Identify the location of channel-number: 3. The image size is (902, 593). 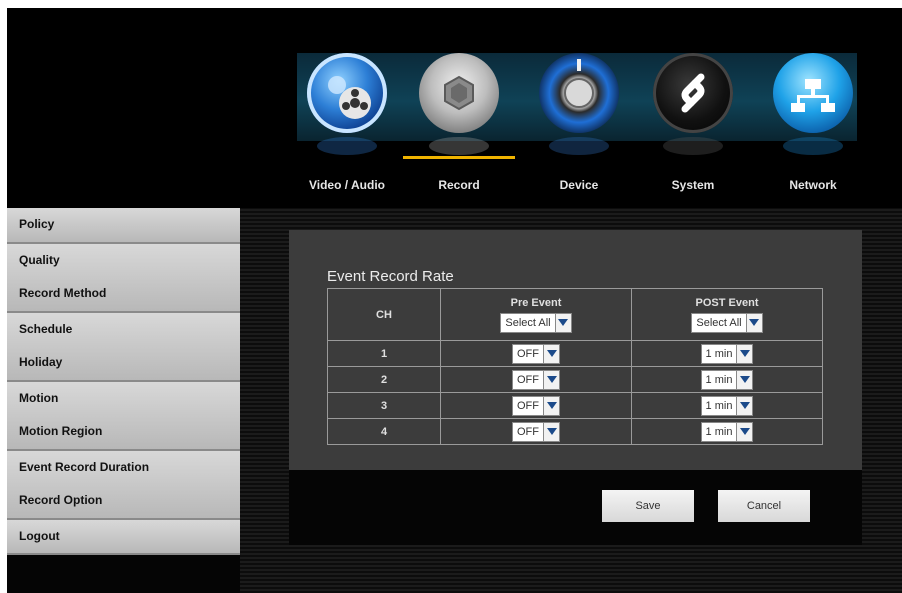
(384, 405).